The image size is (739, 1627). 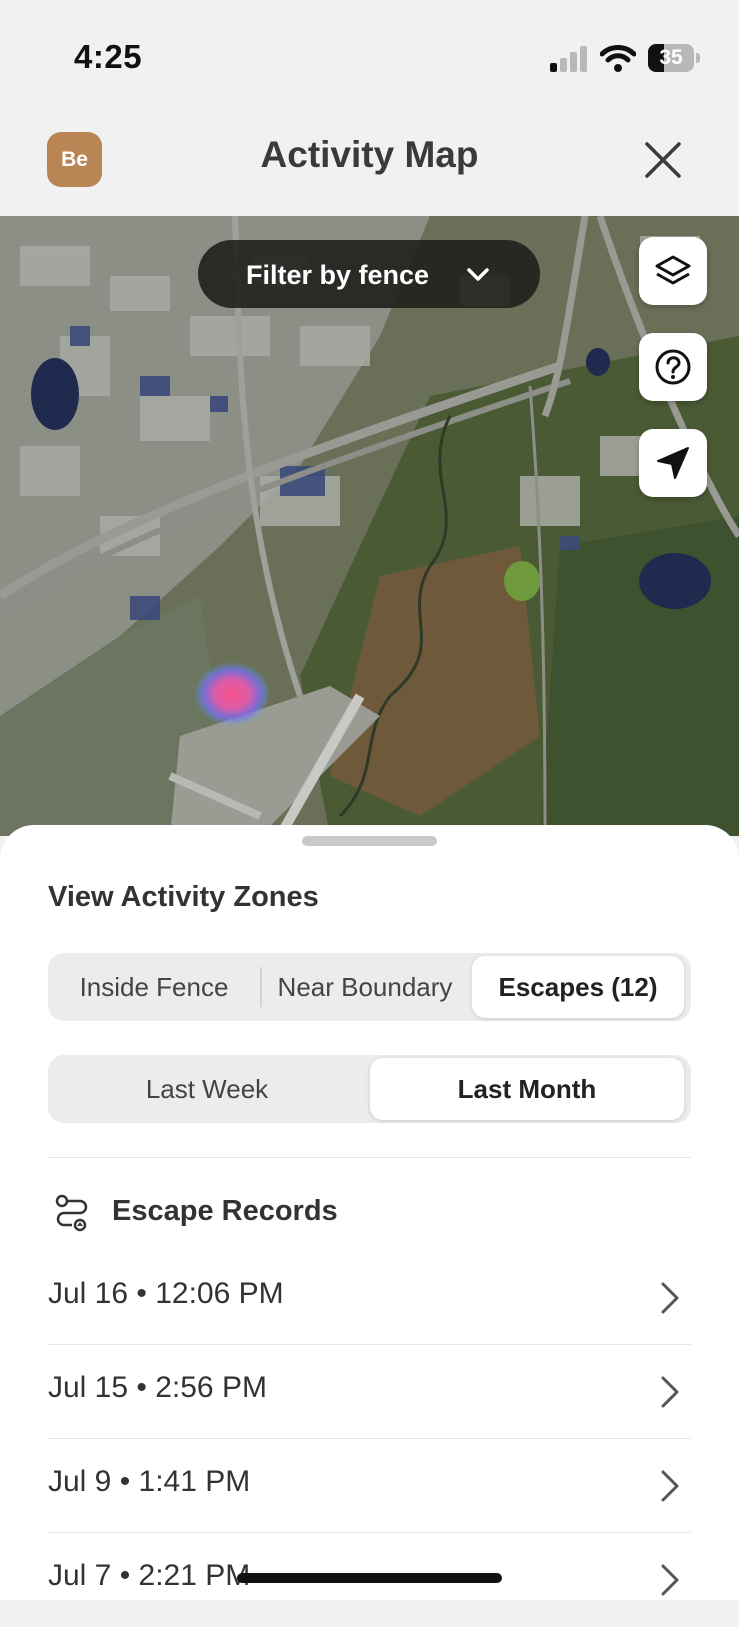 What do you see at coordinates (671, 57) in the screenshot?
I see `battery-level: 35` at bounding box center [671, 57].